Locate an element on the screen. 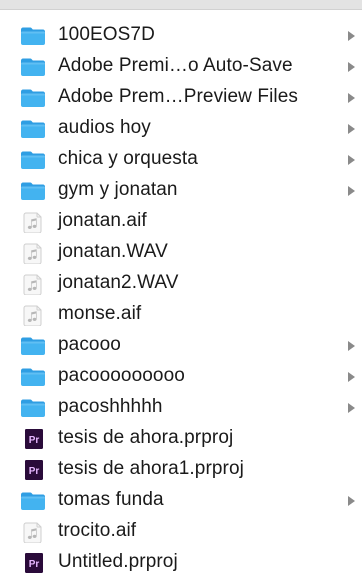 This screenshot has width=362, height=580. file-row: Pr tesis de ahora1.prproj is located at coordinates (181, 469).